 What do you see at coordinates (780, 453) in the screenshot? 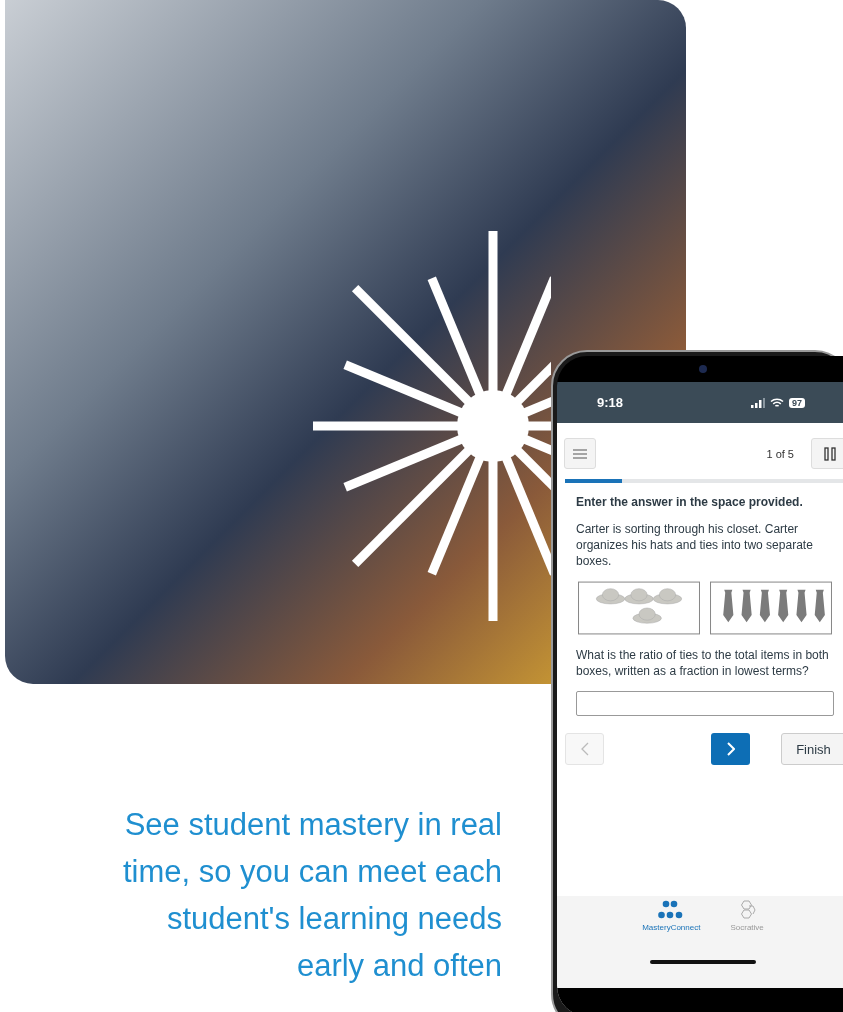
I see `question-counter: 1 of 5` at bounding box center [780, 453].